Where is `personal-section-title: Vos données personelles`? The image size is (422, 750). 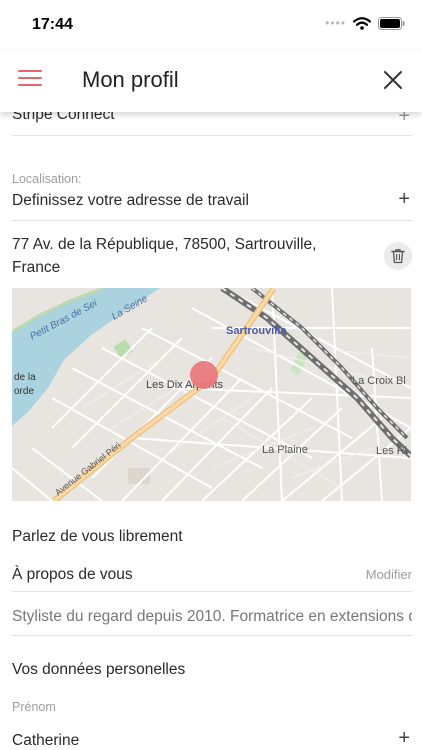
personal-section-title: Vos données personelles is located at coordinates (99, 669).